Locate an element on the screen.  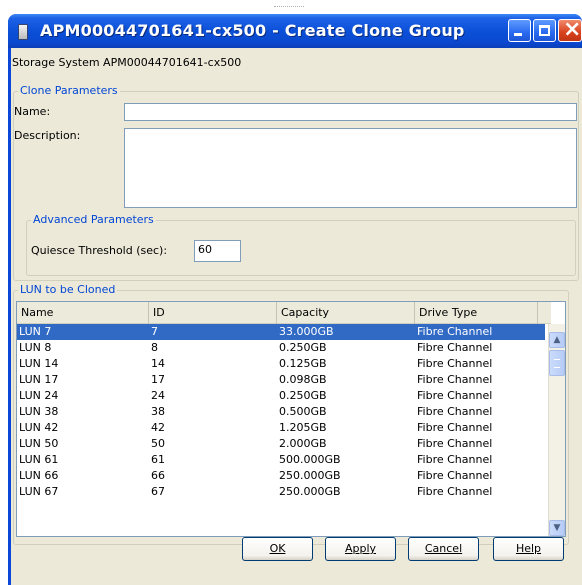
lun-id-cell: 50 is located at coordinates (158, 443).